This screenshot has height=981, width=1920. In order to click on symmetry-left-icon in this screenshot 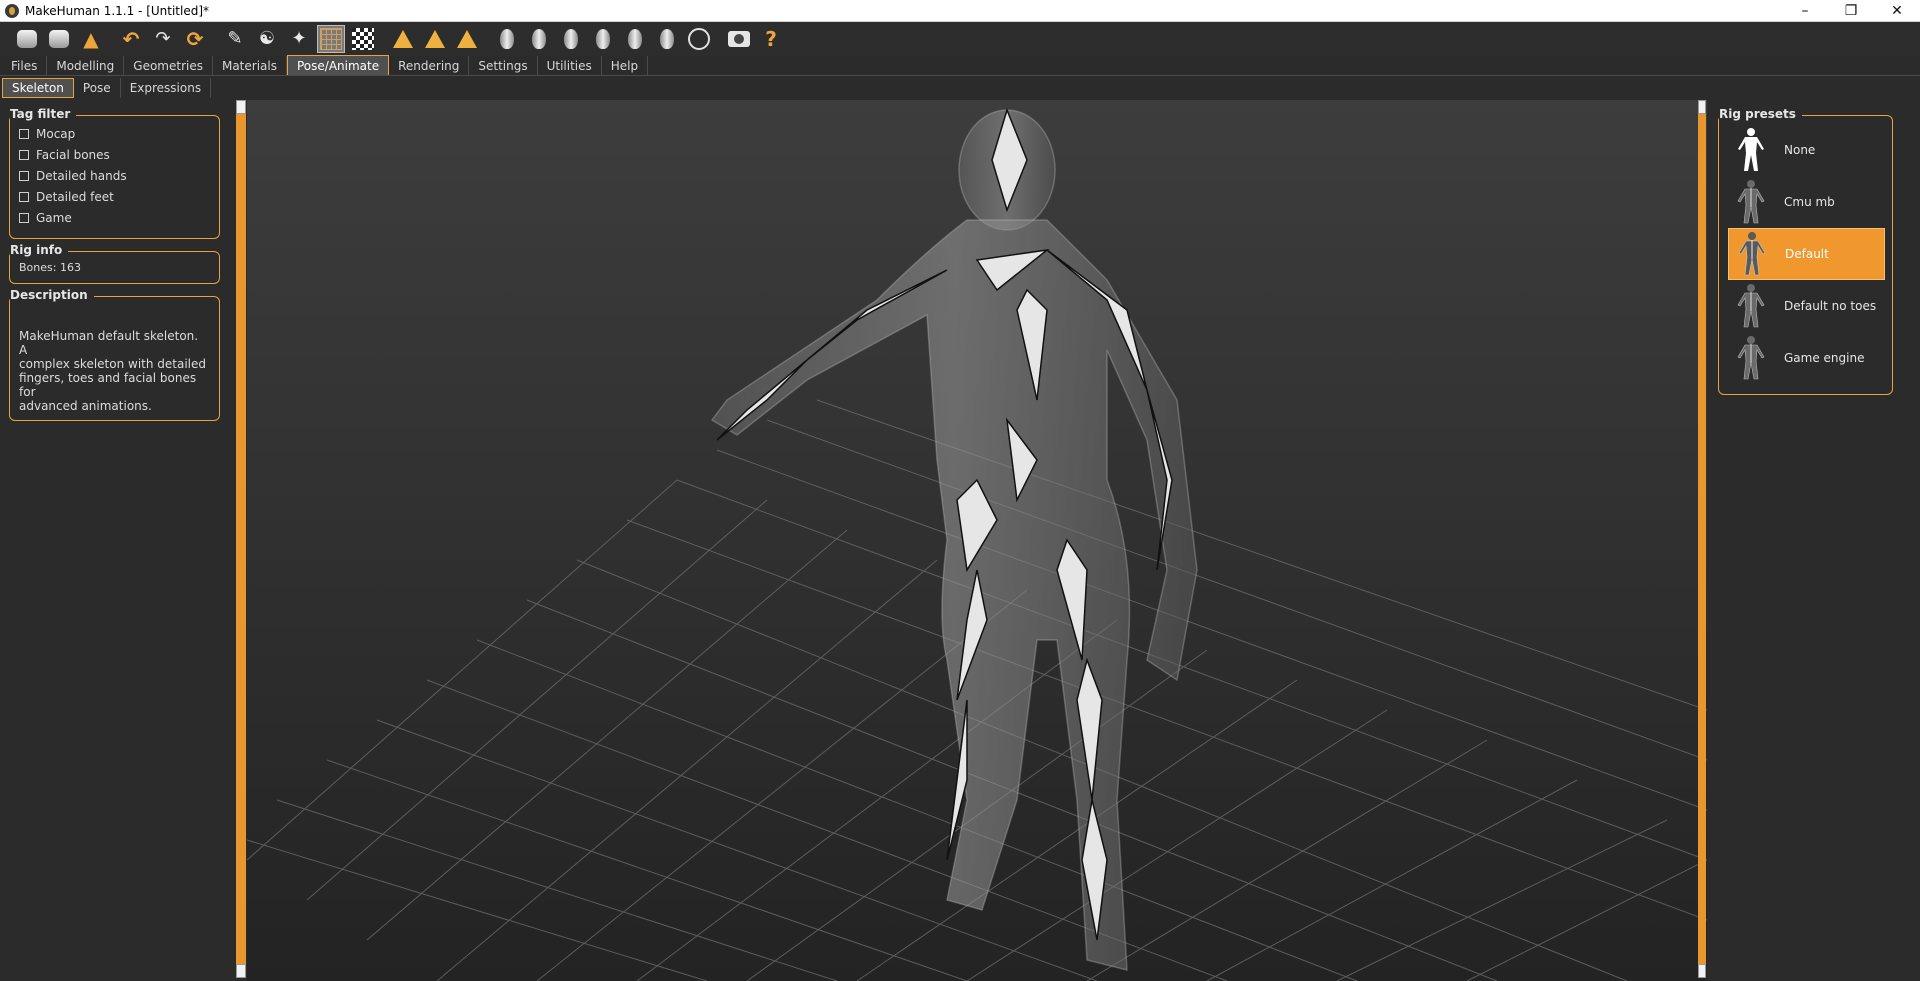, I will do `click(435, 39)`.